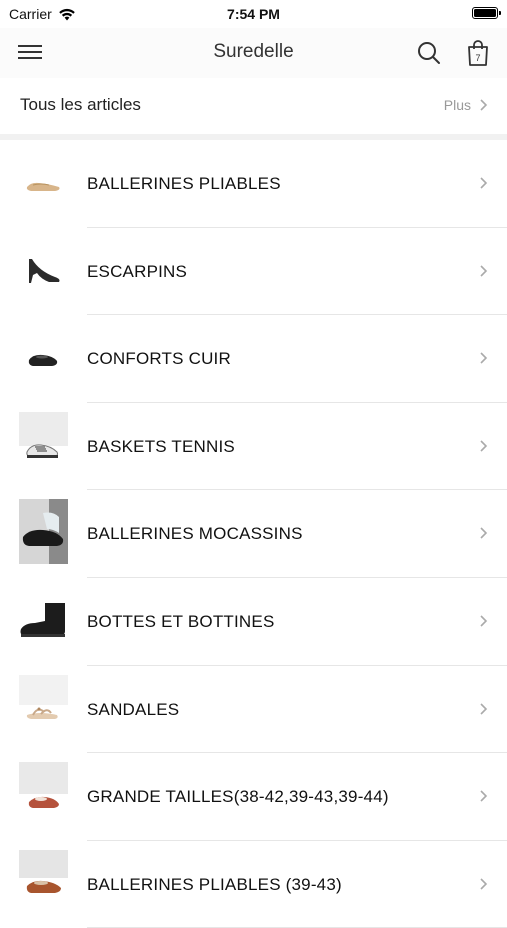 The height and width of the screenshot is (928, 507). Describe the element at coordinates (477, 58) in the screenshot. I see `cart-count: 7` at that location.